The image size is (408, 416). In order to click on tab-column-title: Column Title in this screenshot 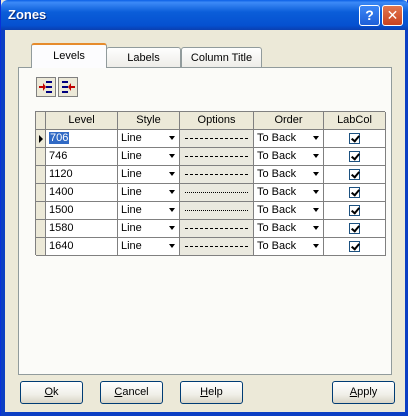, I will do `click(221, 58)`.